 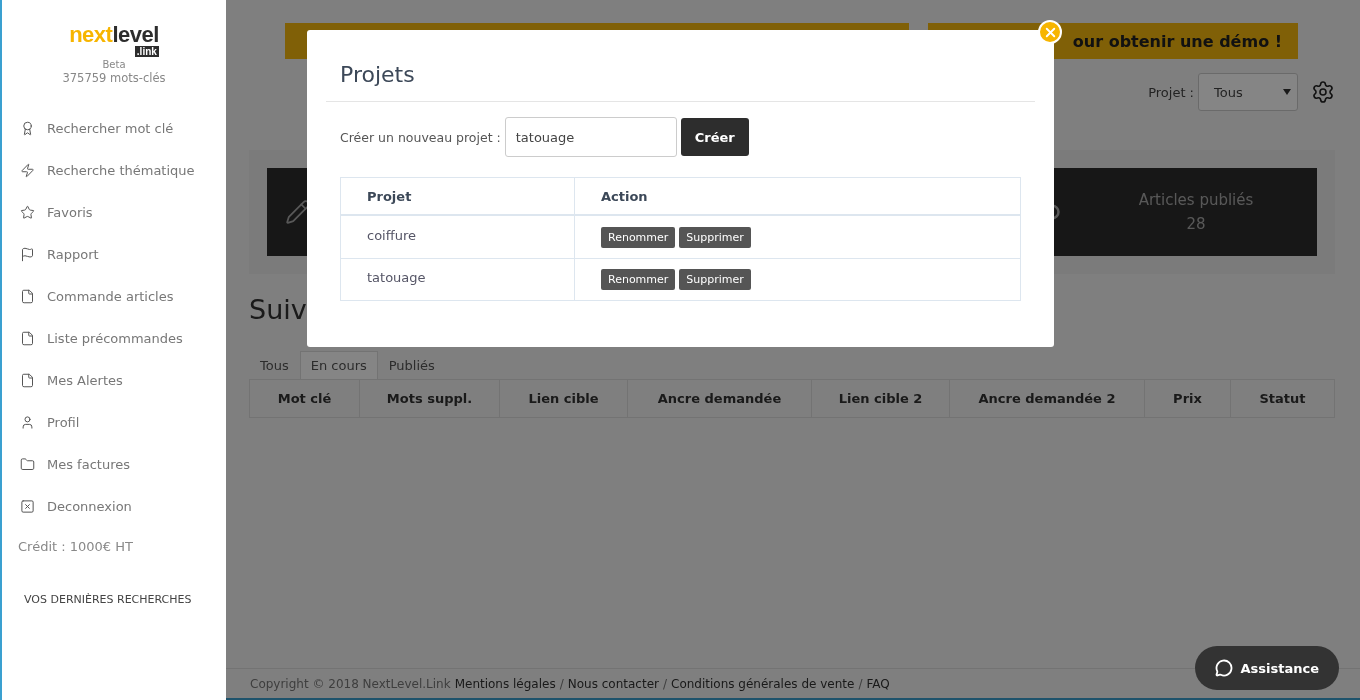 What do you see at coordinates (613, 683) in the screenshot?
I see `footer-link: Nous contacter` at bounding box center [613, 683].